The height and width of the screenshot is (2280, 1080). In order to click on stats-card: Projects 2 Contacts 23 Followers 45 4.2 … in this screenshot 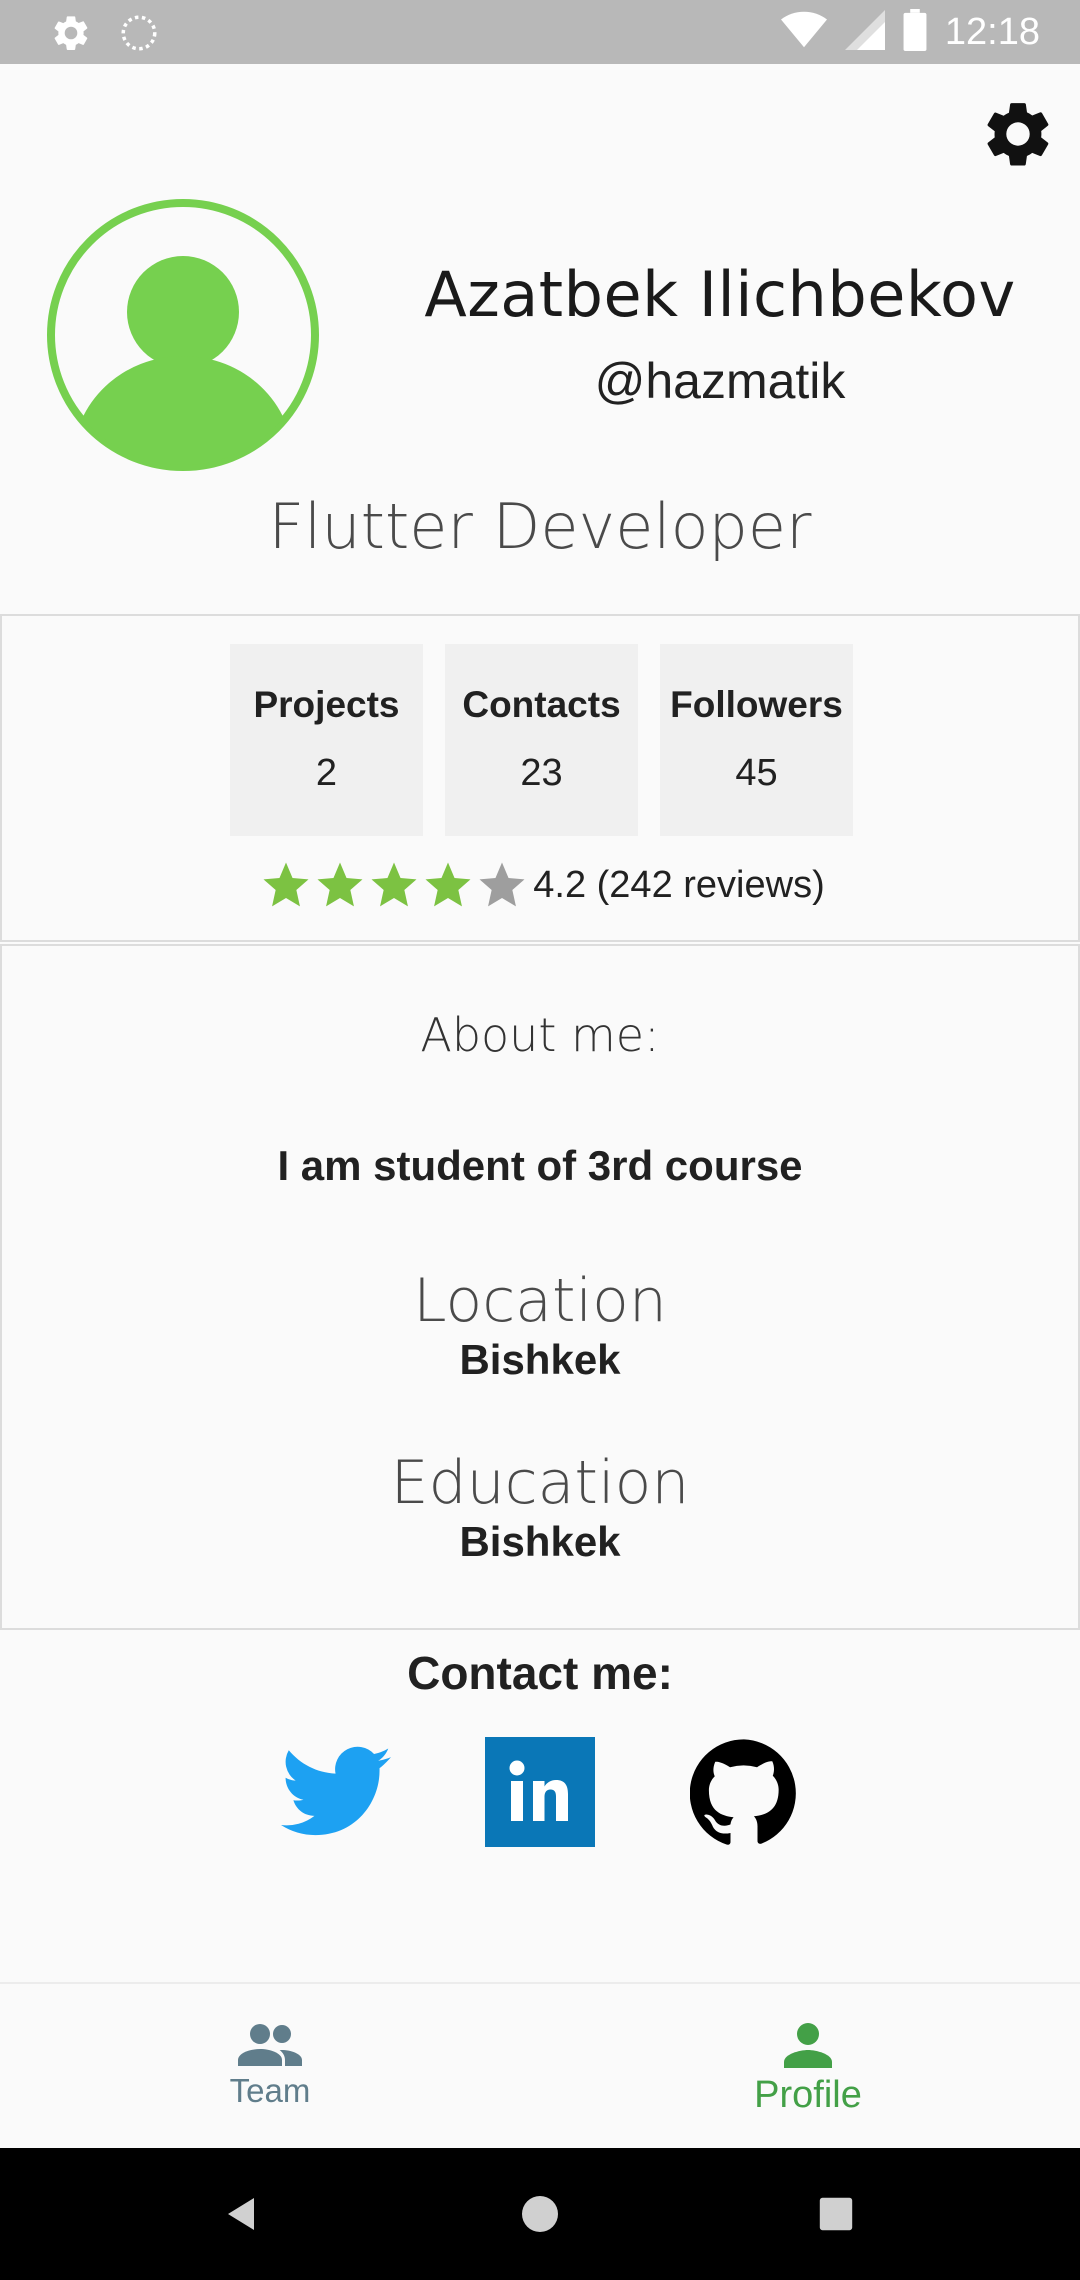, I will do `click(540, 778)`.